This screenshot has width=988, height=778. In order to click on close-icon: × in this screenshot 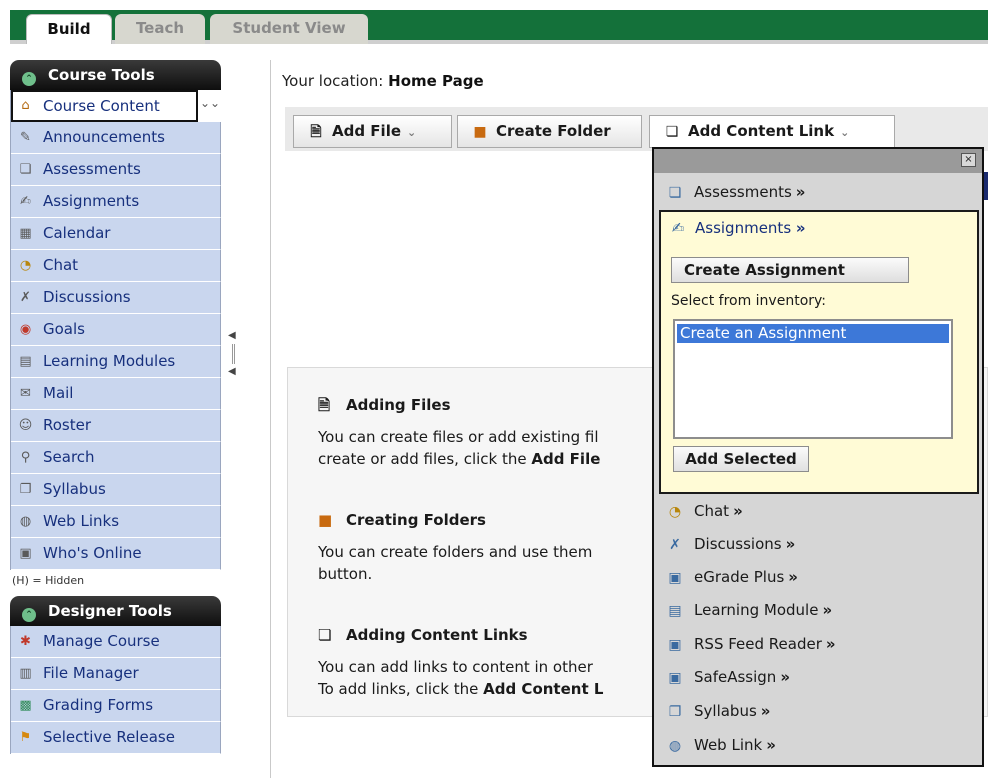, I will do `click(968, 160)`.